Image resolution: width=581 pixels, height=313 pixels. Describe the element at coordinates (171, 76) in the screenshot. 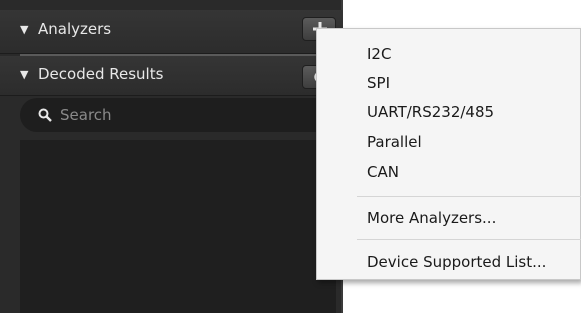

I see `decoded-results-header: ▼ Decoded Results` at that location.